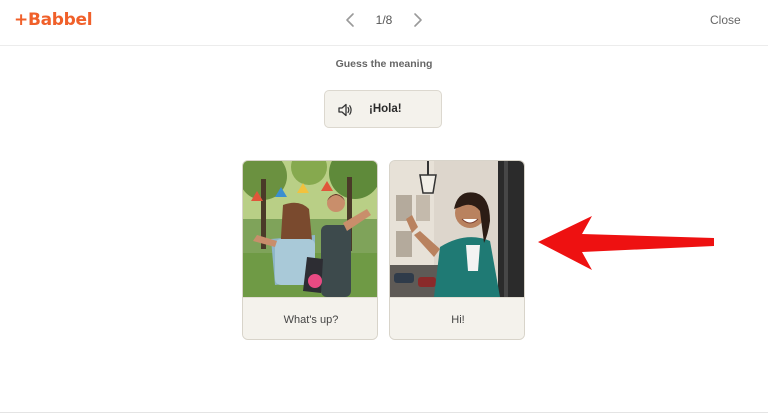 The image size is (768, 416). I want to click on babbel-logo: +Babbel, so click(53, 20).